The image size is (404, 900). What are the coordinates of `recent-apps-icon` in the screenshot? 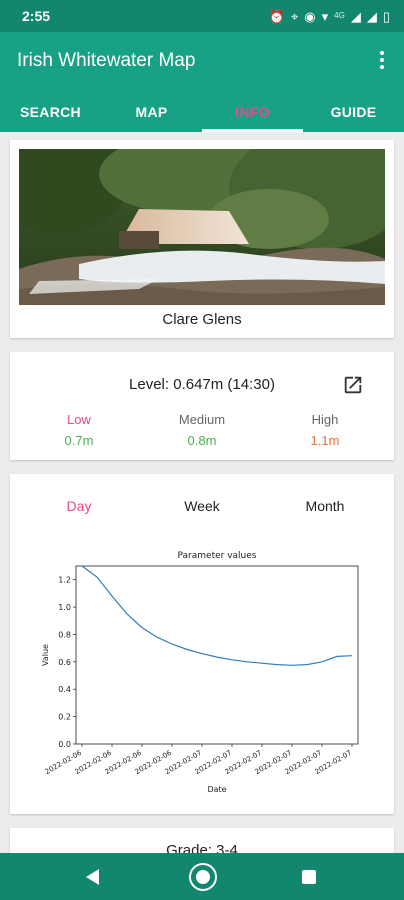 It's located at (309, 877).